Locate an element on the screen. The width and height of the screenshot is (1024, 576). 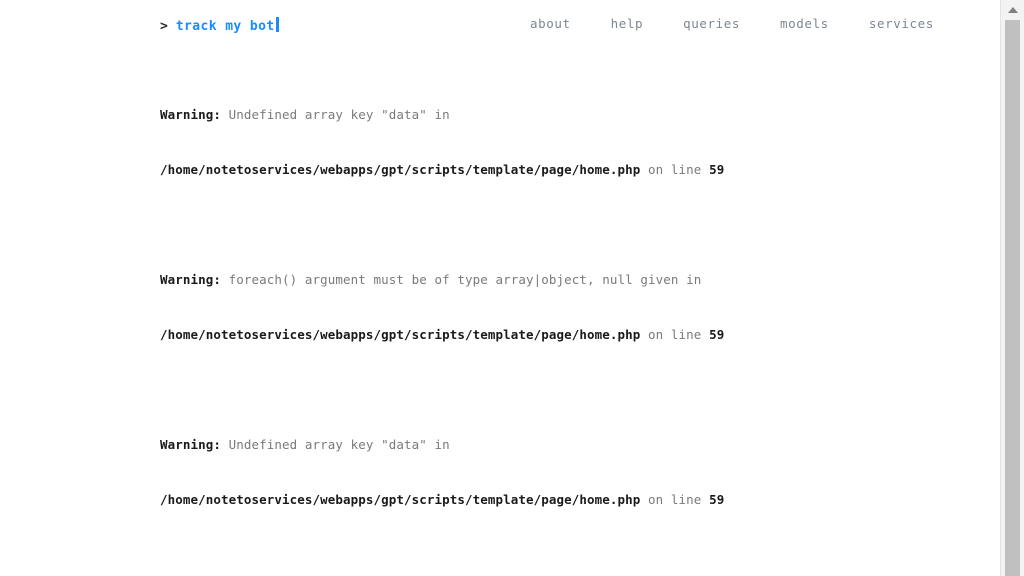
command-prompt-line: > track my bot is located at coordinates (219, 25).